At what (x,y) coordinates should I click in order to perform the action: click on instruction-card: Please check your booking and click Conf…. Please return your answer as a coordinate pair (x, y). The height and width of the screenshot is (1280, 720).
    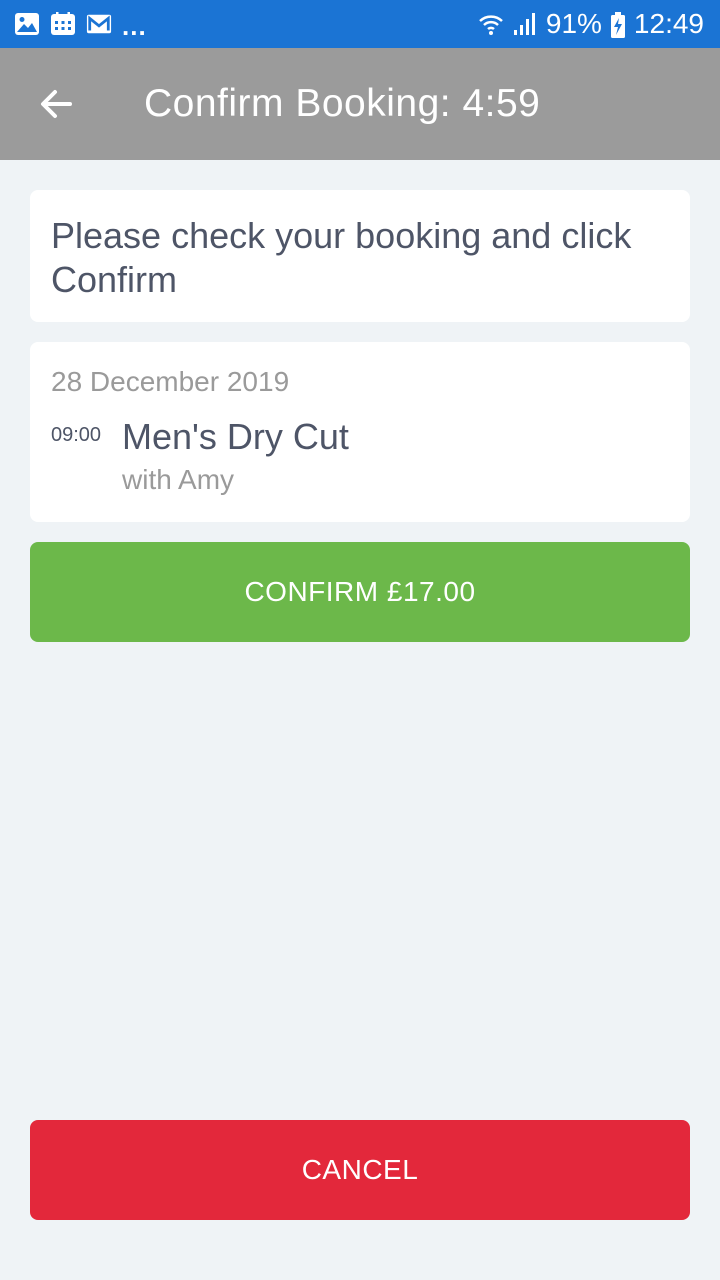
    Looking at the image, I should click on (360, 256).